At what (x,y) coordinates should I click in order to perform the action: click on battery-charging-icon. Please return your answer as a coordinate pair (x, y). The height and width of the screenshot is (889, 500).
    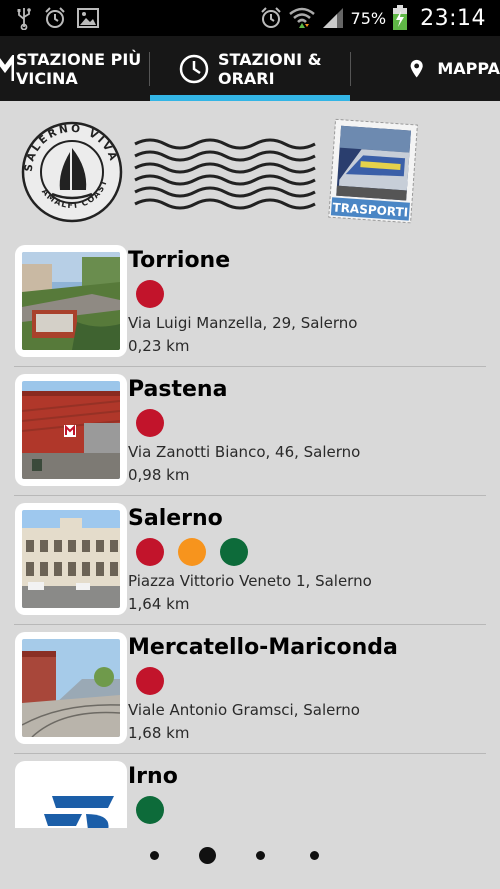
    Looking at the image, I should click on (400, 17).